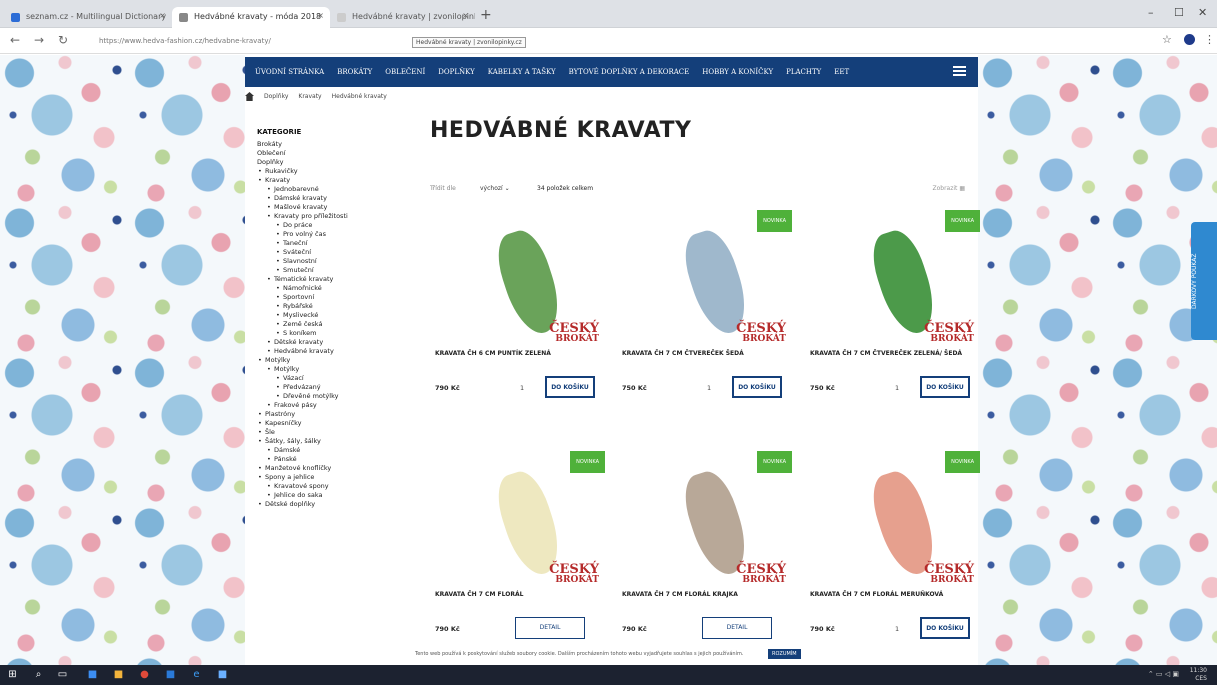 The width and height of the screenshot is (1217, 685). What do you see at coordinates (495, 188) in the screenshot?
I see `sort-select: výchozí ⌄` at bounding box center [495, 188].